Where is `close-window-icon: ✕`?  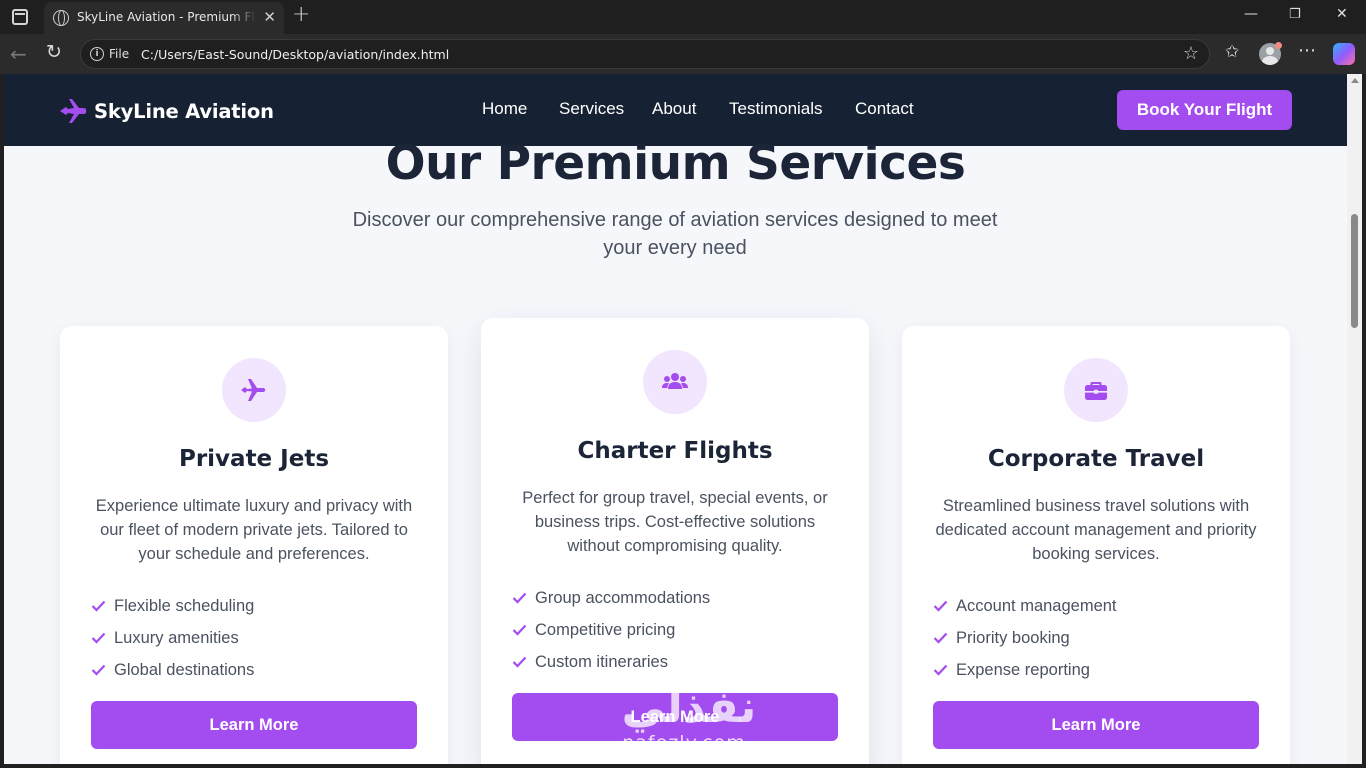
close-window-icon: ✕ is located at coordinates (1342, 14).